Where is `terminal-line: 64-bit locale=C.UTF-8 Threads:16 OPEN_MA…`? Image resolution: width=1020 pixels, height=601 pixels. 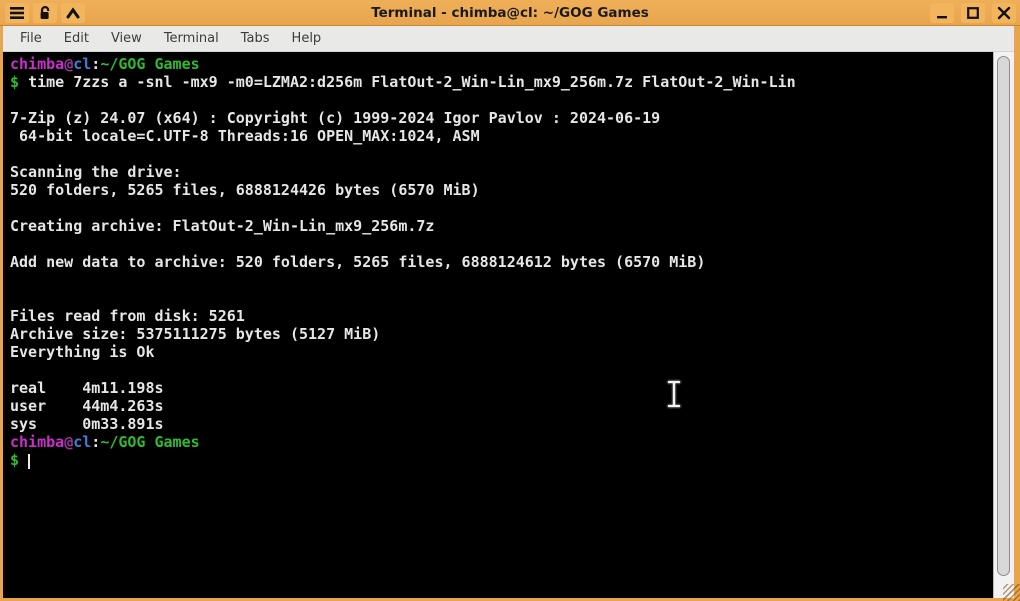
terminal-line: 64-bit locale=C.UTF-8 Threads:16 OPEN_MA… is located at coordinates (501, 136).